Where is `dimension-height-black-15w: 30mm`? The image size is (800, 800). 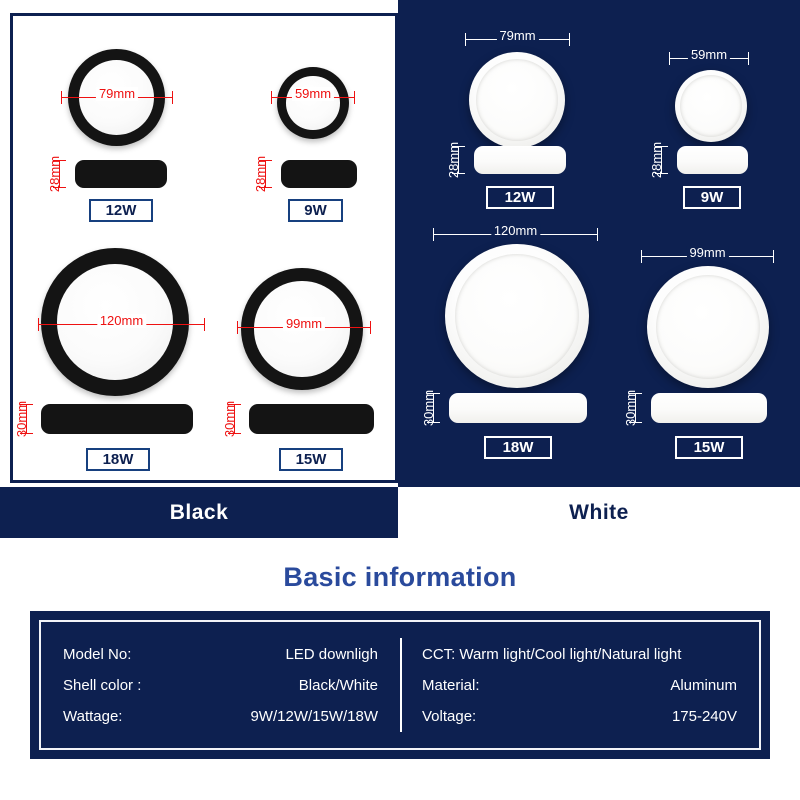 dimension-height-black-15w: 30mm is located at coordinates (232, 419).